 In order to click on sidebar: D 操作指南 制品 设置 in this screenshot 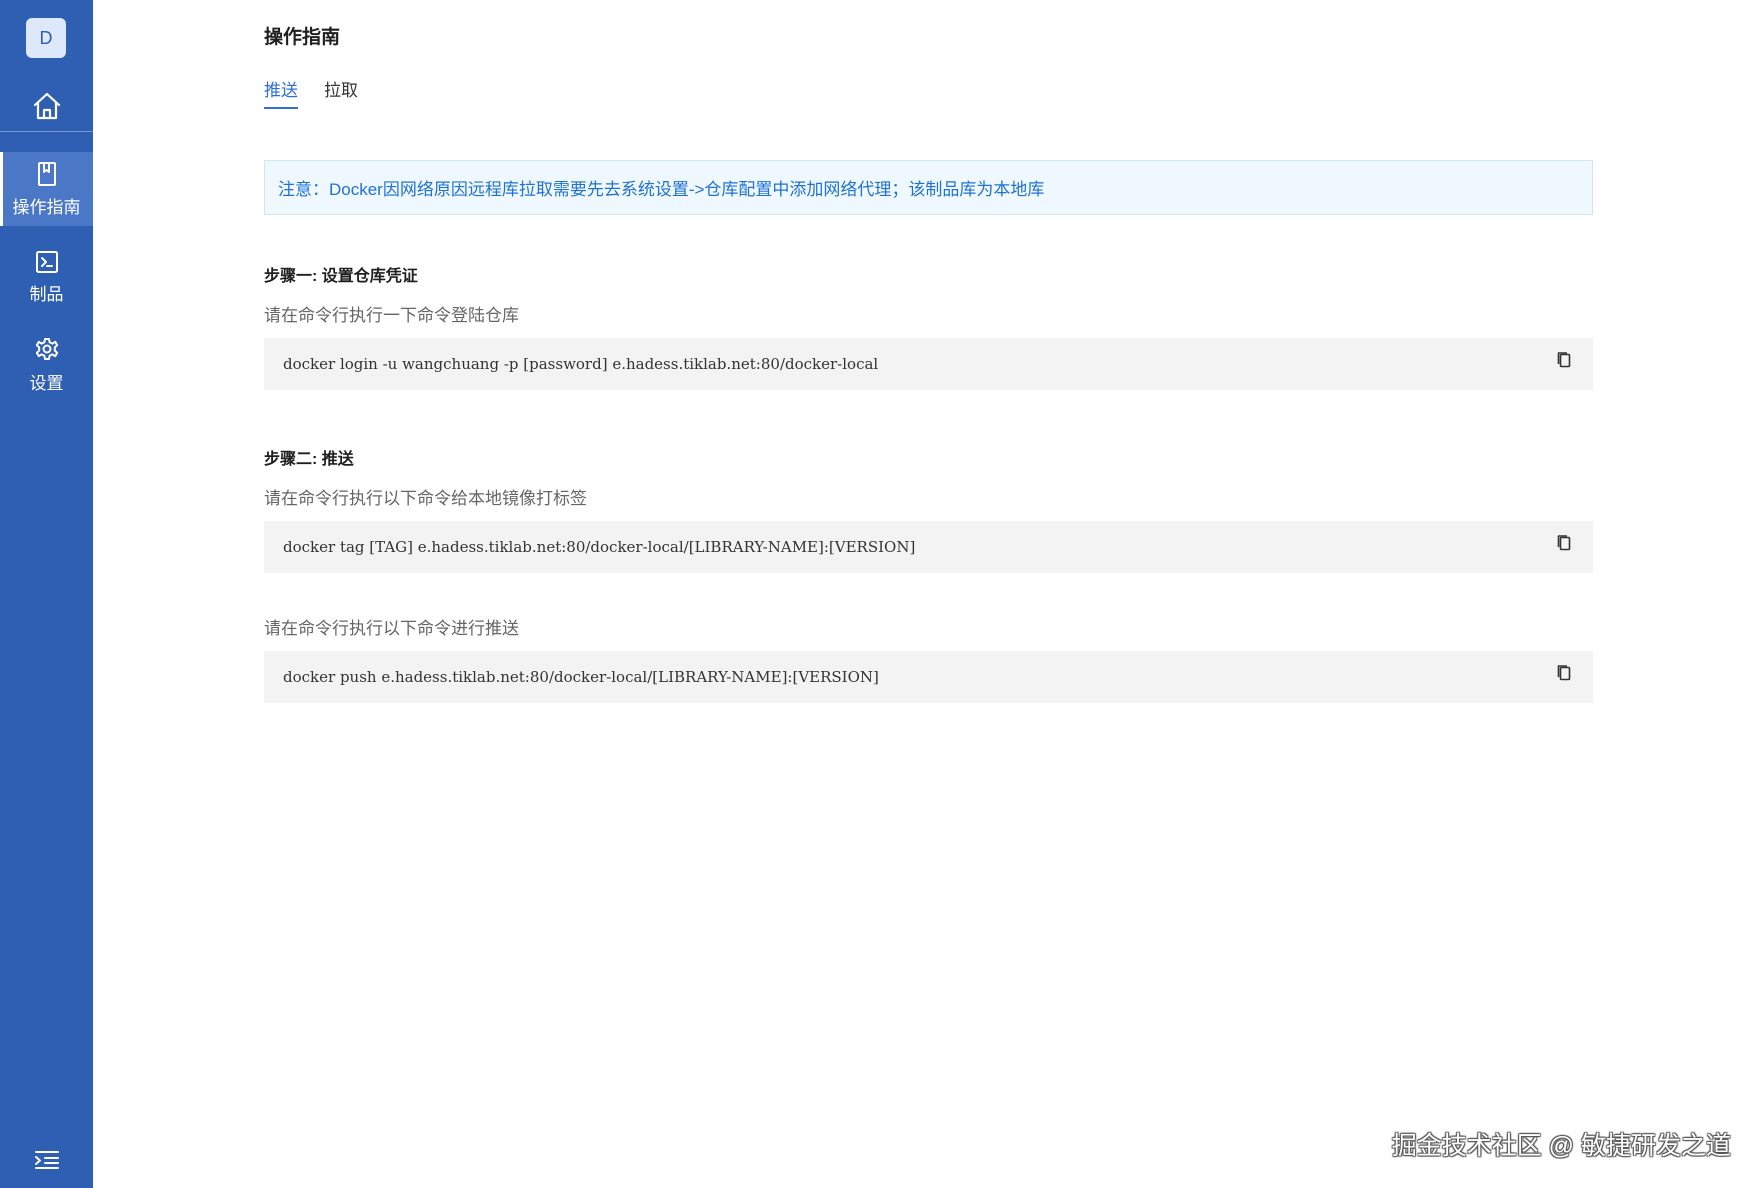, I will do `click(46, 594)`.